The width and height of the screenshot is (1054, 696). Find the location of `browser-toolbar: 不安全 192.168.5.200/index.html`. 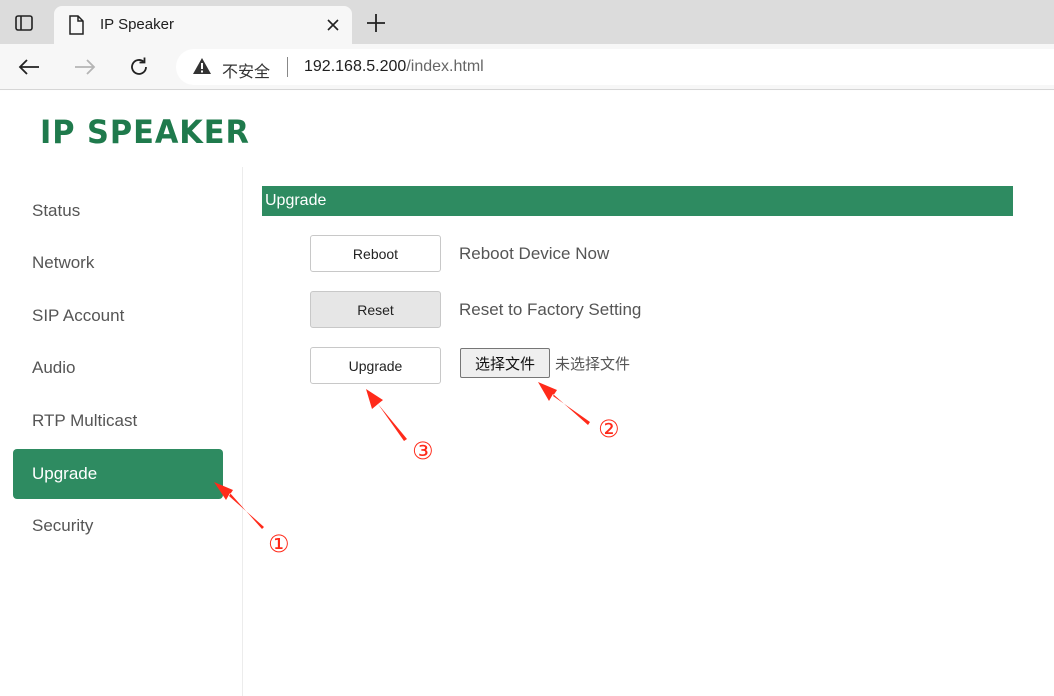

browser-toolbar: 不安全 192.168.5.200/index.html is located at coordinates (527, 67).